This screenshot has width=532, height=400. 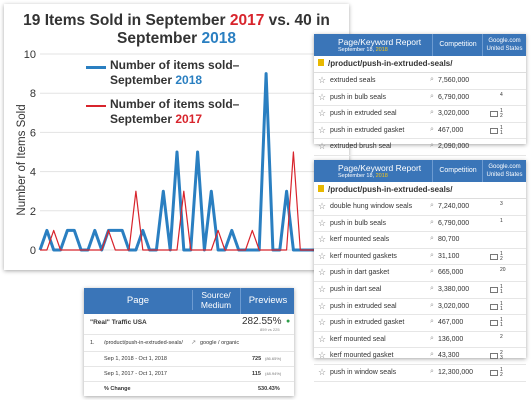 I want to click on keyword-row: ☆ kerf mounted seals ⌕ 80,700, so click(x=420, y=240).